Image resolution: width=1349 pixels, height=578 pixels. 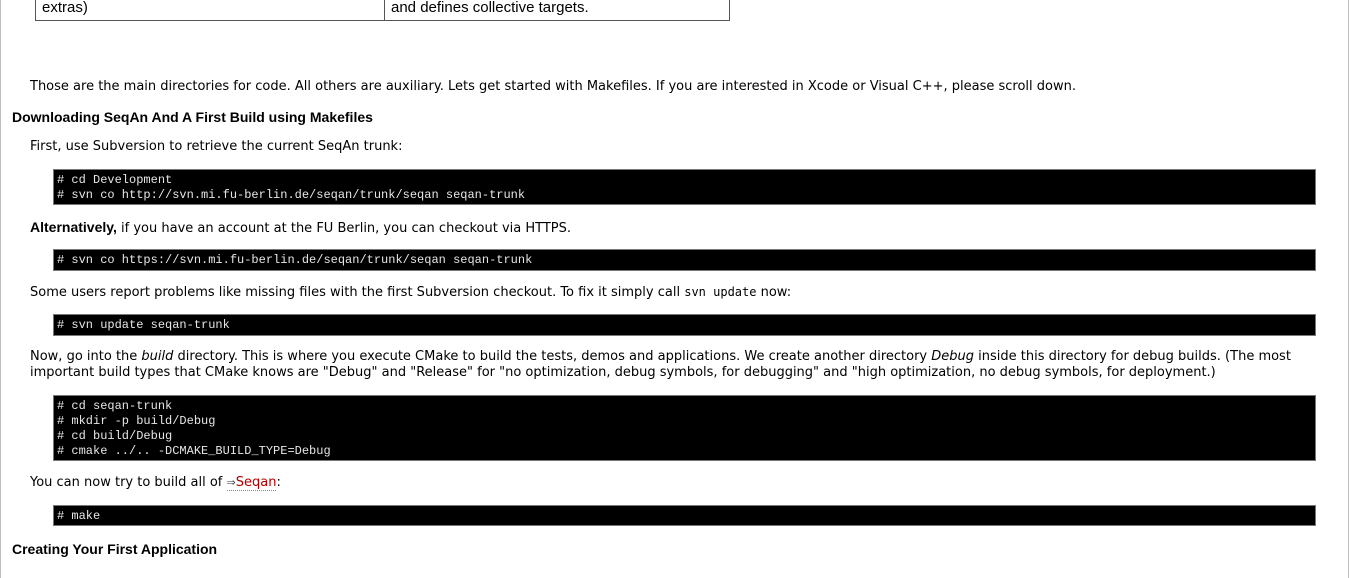 I want to click on seqan-link-text: Seqan, so click(x=256, y=482).